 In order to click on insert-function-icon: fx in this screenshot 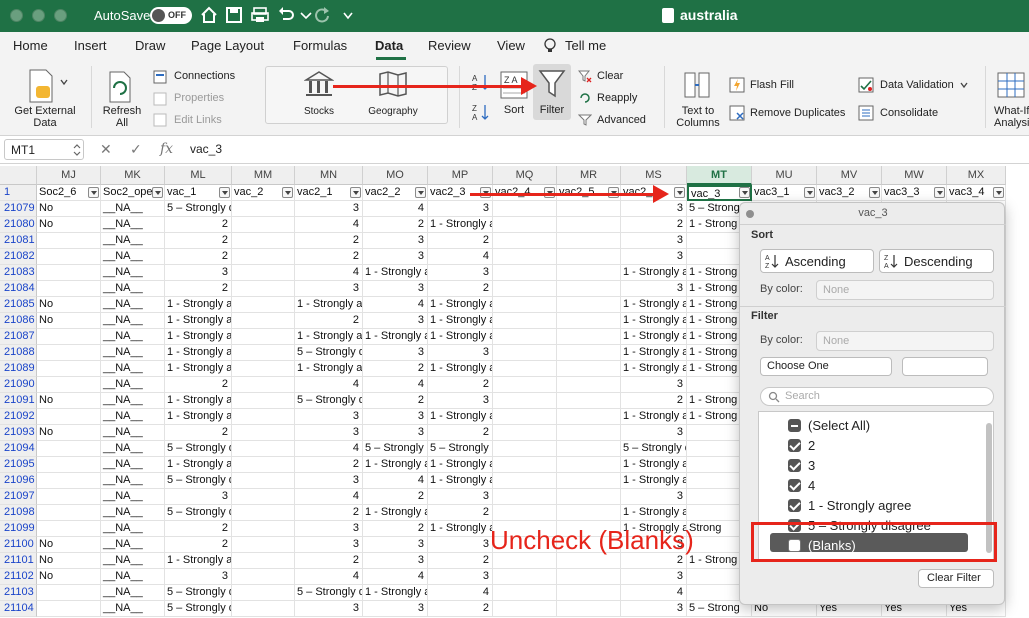, I will do `click(166, 149)`.